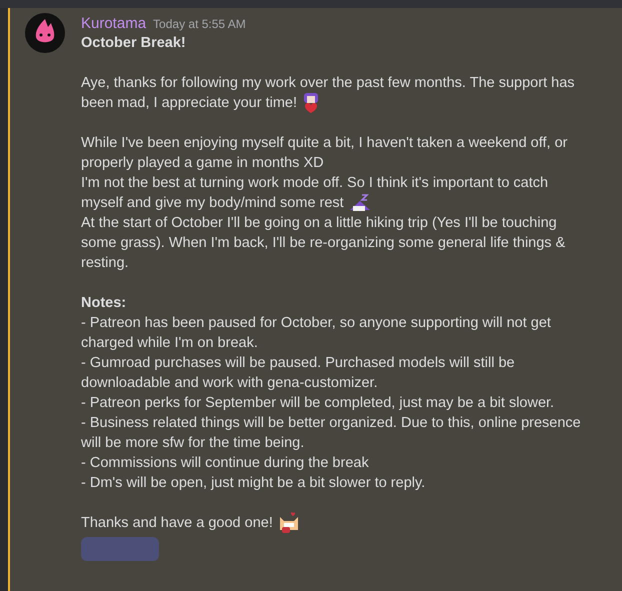  What do you see at coordinates (253, 483) in the screenshot?
I see `message-text: - Dm's will be open, just might be a bit slower to reply.` at bounding box center [253, 483].